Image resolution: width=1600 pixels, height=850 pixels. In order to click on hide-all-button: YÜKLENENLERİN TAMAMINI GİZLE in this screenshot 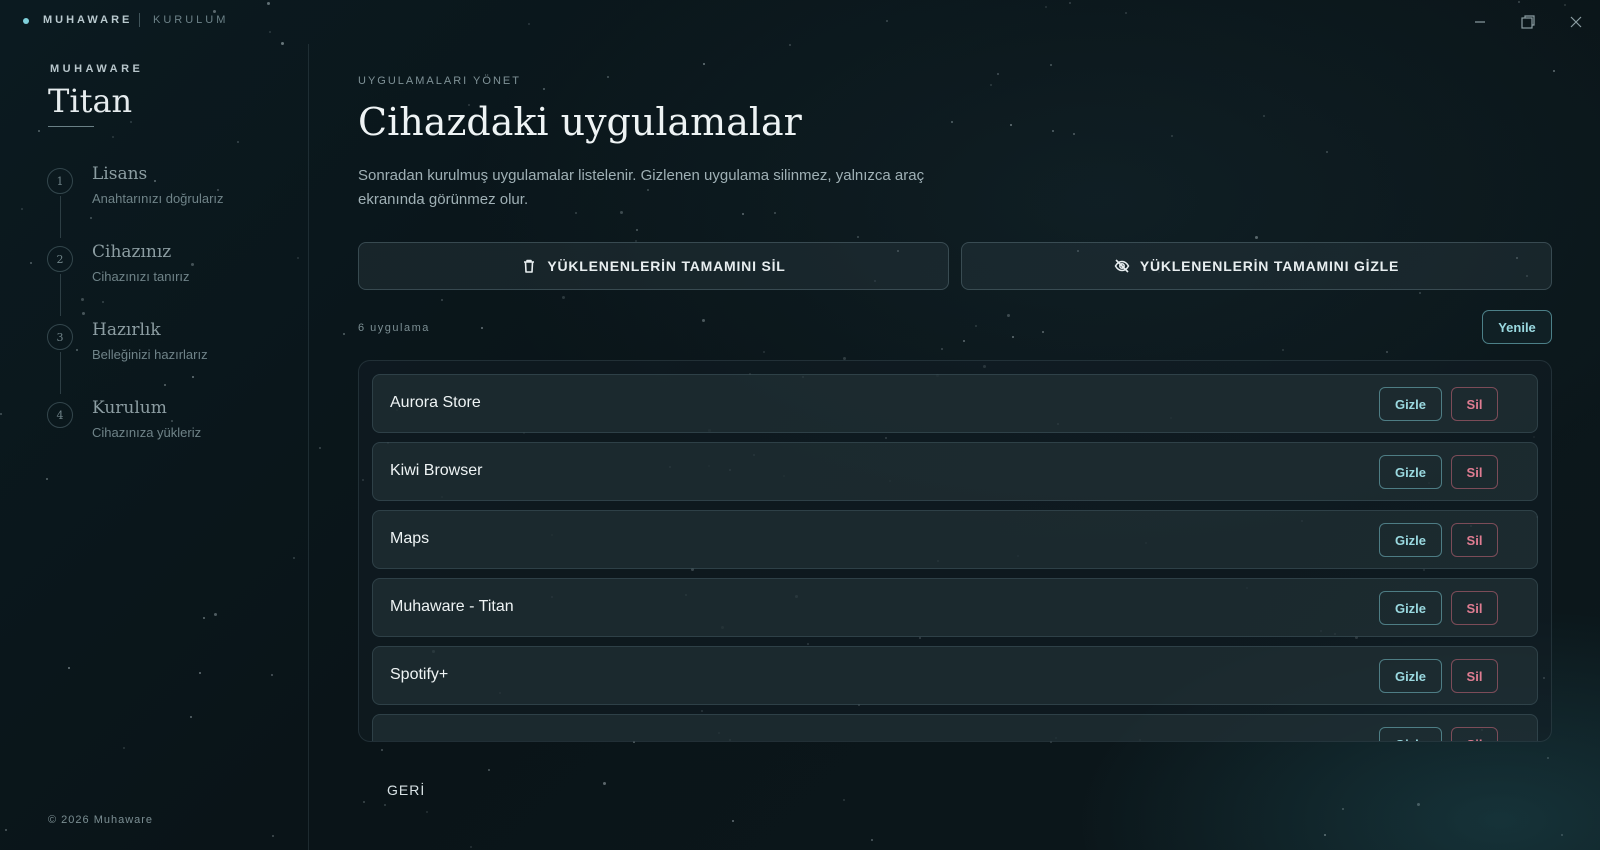, I will do `click(1256, 266)`.